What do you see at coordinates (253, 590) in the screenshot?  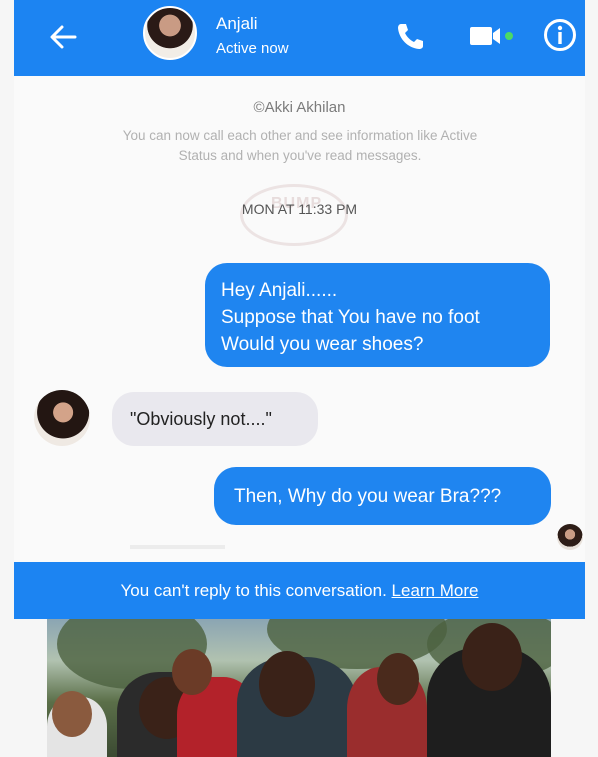 I see `banner-text: You can't reply to this conversation.` at bounding box center [253, 590].